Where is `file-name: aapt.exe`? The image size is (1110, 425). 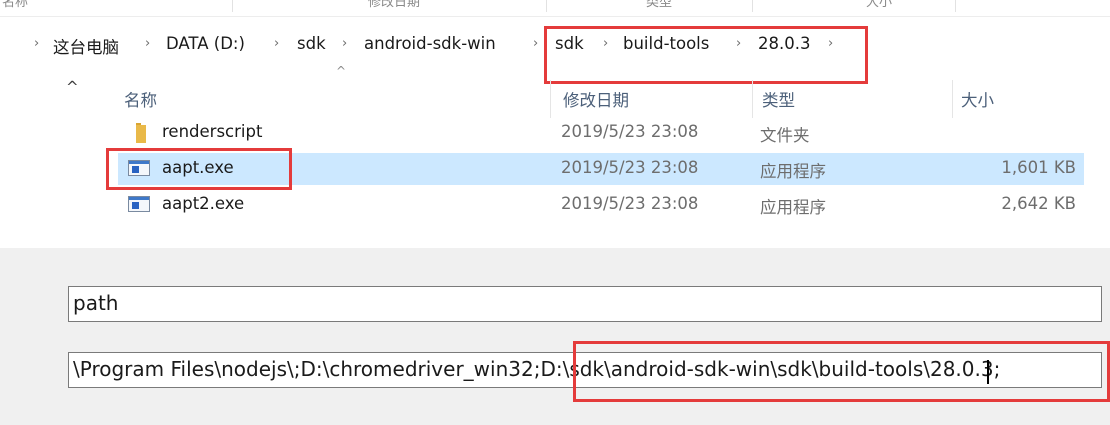
file-name: aapt.exe is located at coordinates (198, 167).